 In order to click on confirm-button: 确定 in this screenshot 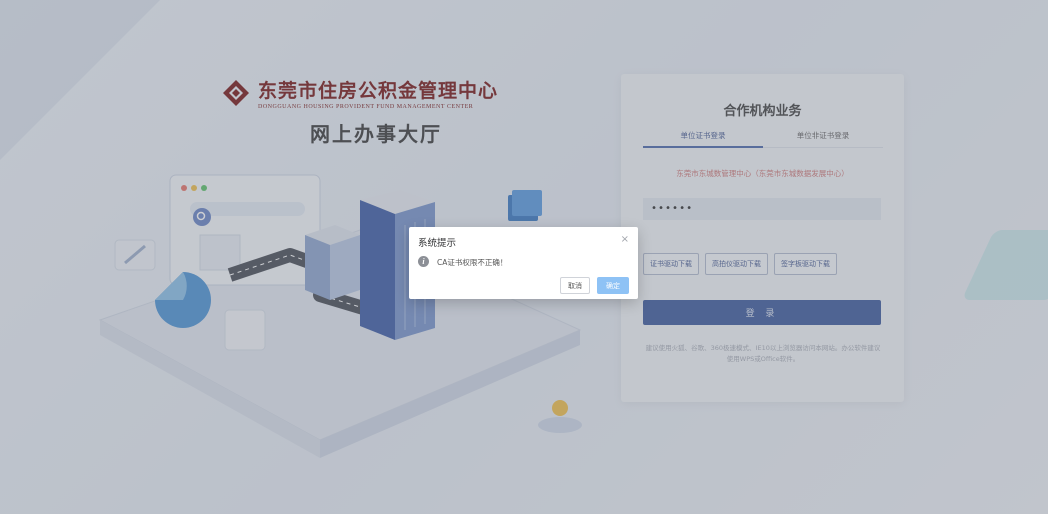, I will do `click(613, 285)`.